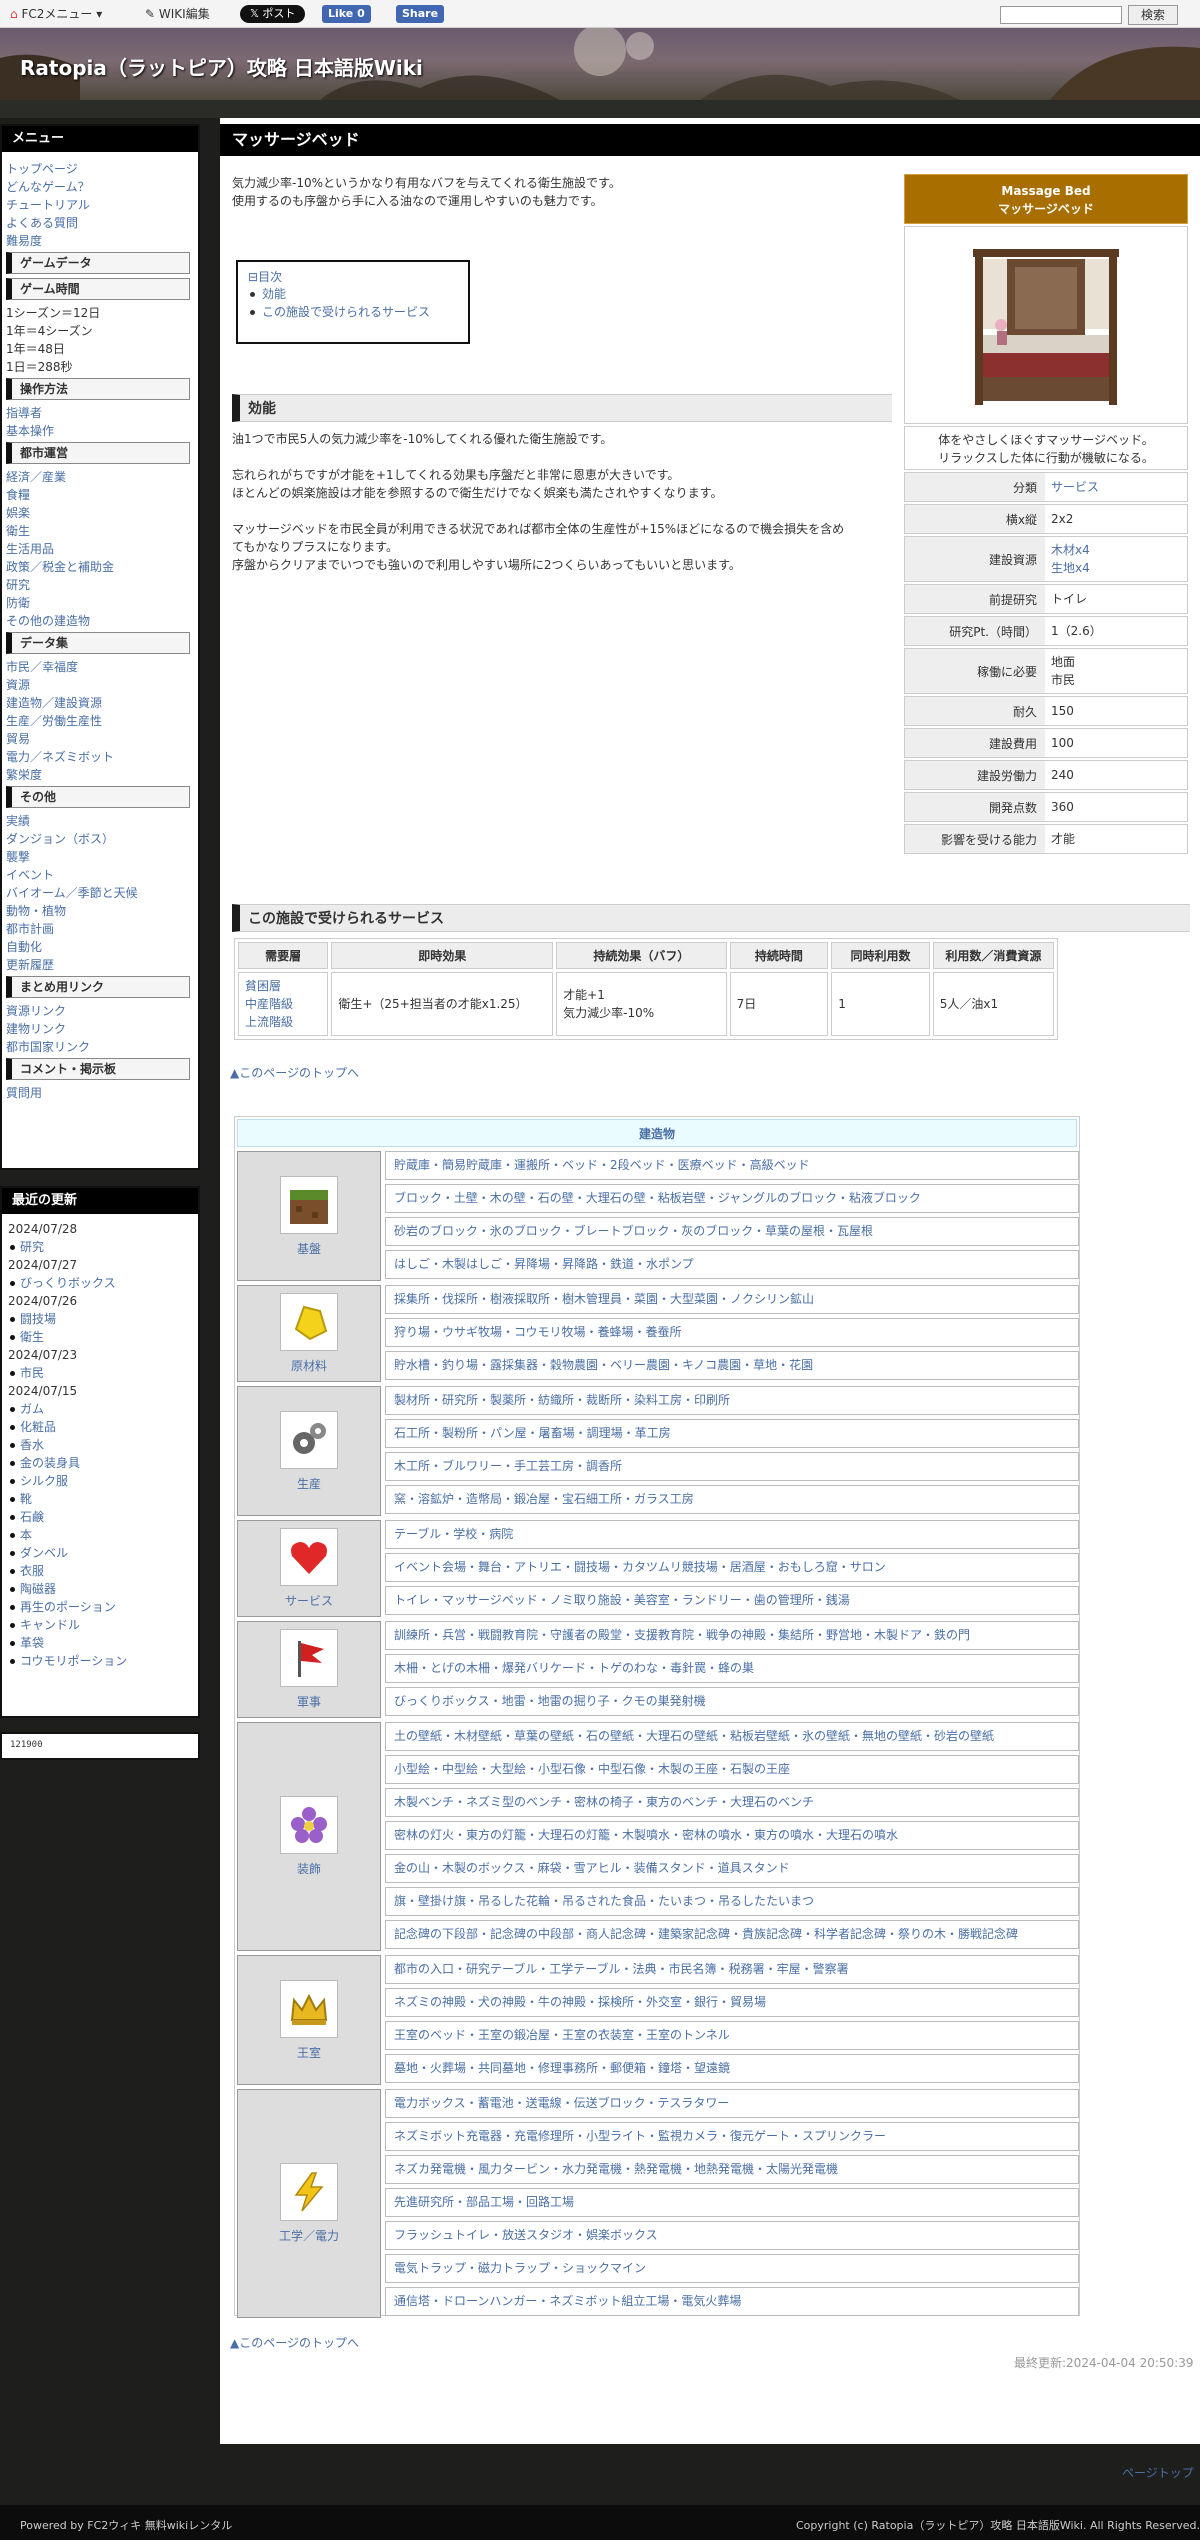 This screenshot has width=1200, height=2540. I want to click on building-links-row: フラッシュトイレ・放送スタジオ・娯楽ボックス, so click(732, 2235).